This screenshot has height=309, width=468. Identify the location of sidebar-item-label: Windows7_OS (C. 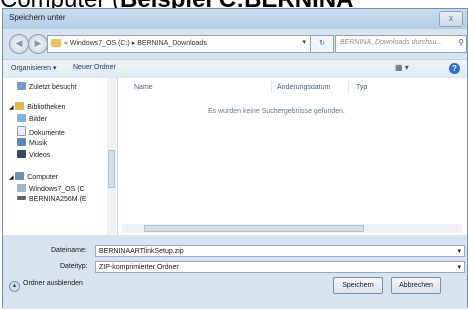
(57, 189).